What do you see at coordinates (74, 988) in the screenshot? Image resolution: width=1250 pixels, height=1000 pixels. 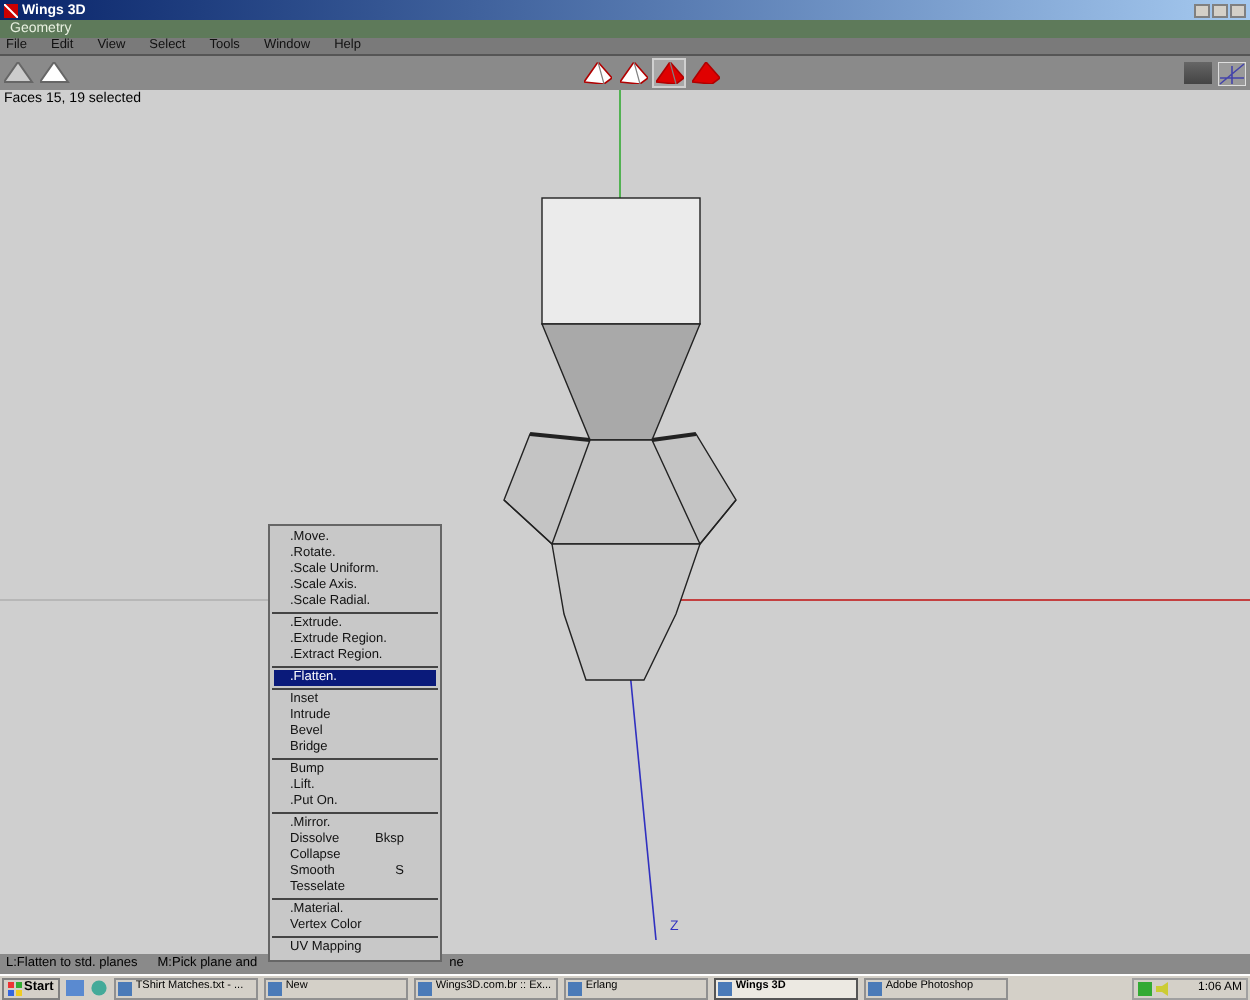 I see `desktop-icon` at bounding box center [74, 988].